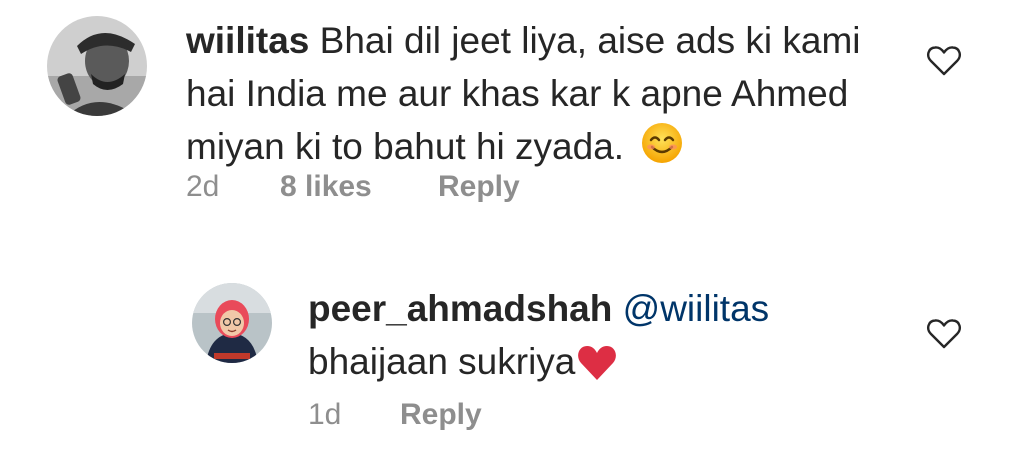 The image size is (1024, 459). Describe the element at coordinates (325, 414) in the screenshot. I see `reply-timestamp: 1d` at that location.